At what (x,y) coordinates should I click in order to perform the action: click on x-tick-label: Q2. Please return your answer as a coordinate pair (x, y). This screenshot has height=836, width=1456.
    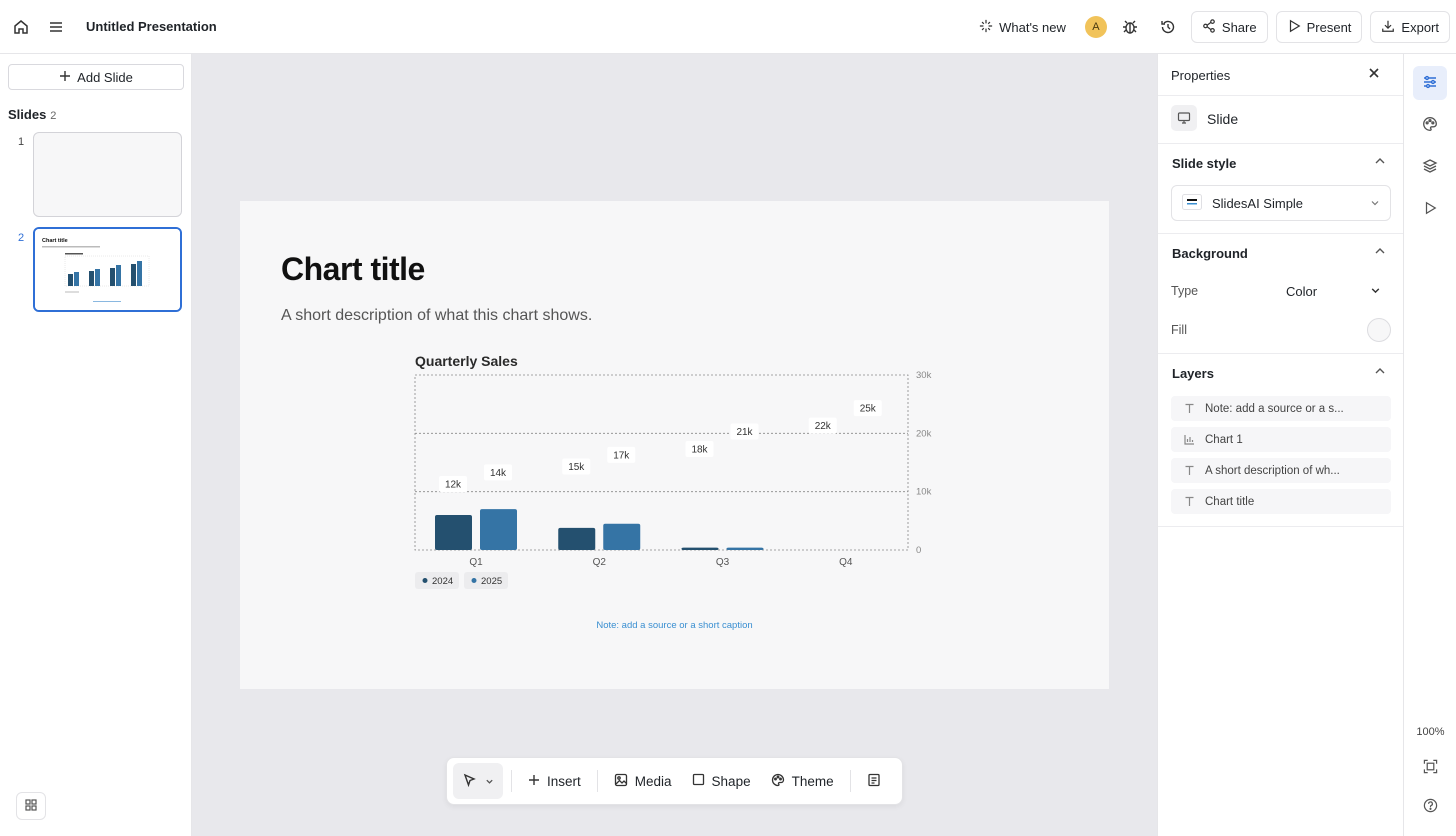
    Looking at the image, I should click on (600, 562).